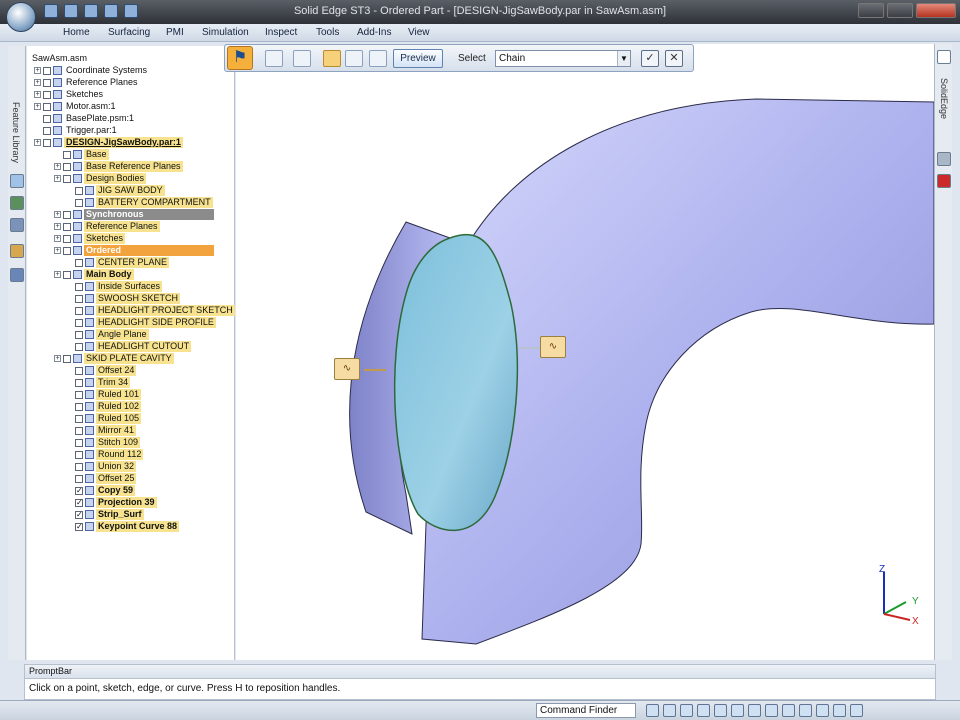 Image resolution: width=960 pixels, height=720 pixels. What do you see at coordinates (76, 130) in the screenshot?
I see `tree-item: Trigger.par:1` at bounding box center [76, 130].